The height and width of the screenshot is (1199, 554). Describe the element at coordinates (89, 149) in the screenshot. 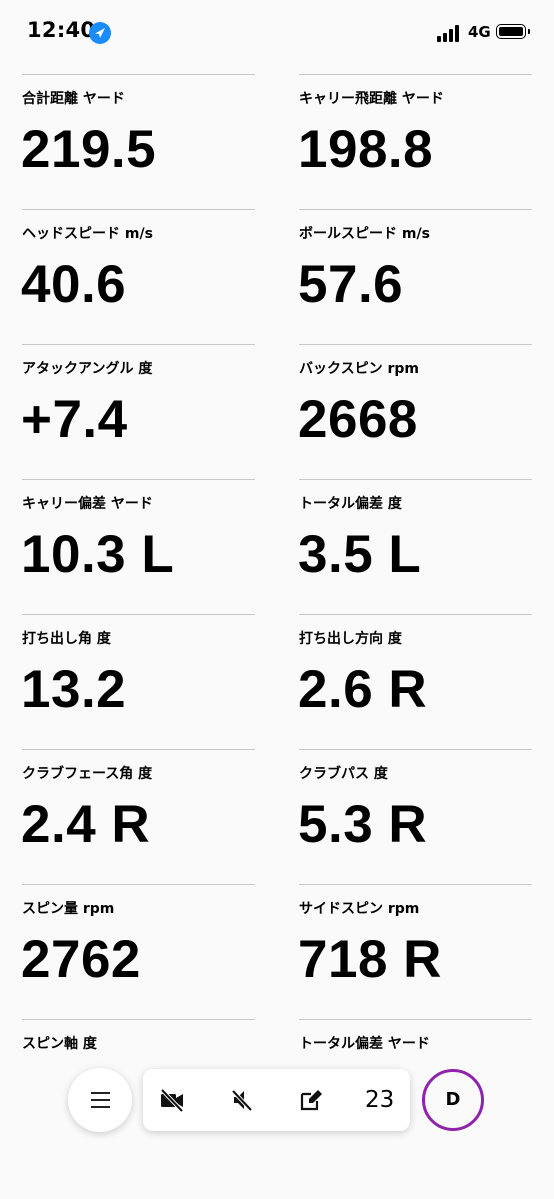

I see `metric-value: 219.5` at that location.